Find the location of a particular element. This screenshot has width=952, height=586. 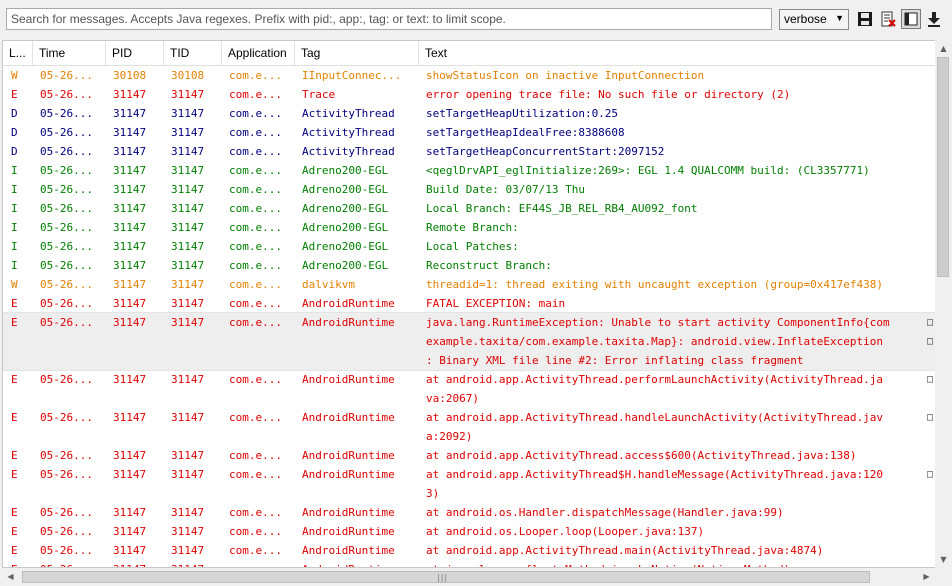

horizontal-scrollbar: ◀ ||| ▶ is located at coordinates (468, 577).